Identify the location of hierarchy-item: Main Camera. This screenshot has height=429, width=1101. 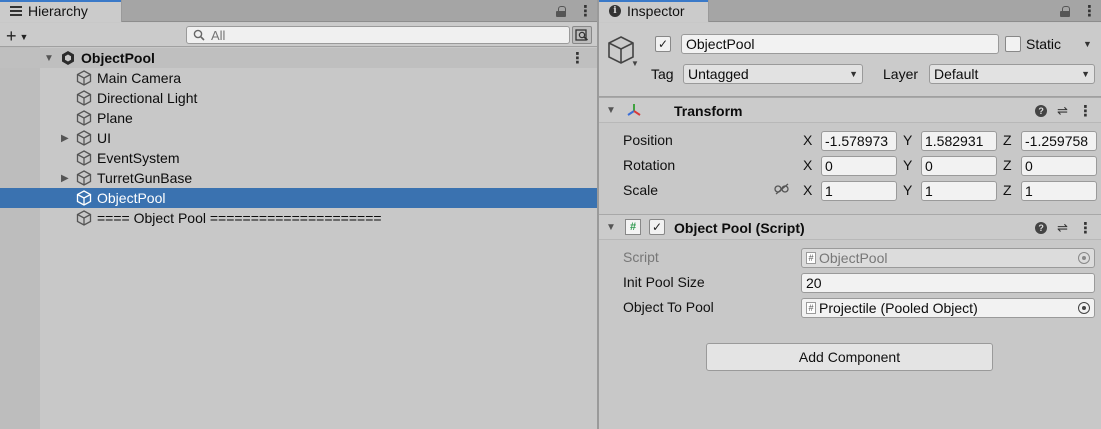
(298, 78).